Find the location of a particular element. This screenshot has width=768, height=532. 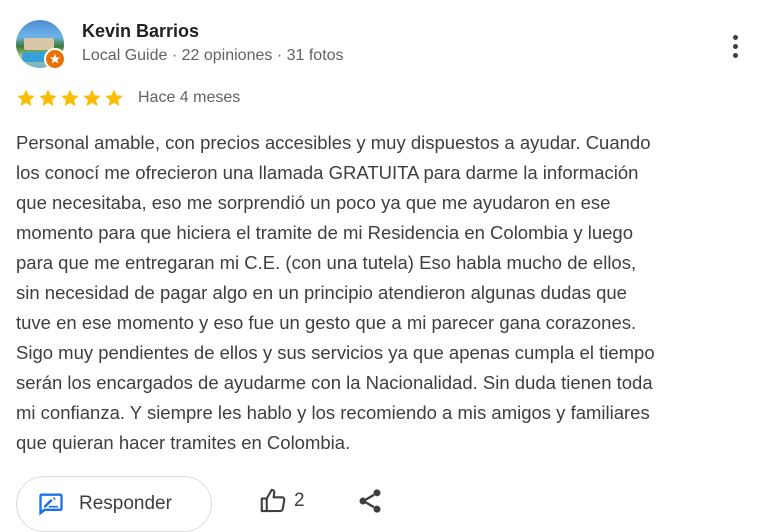

review-line: que quieran hacer tramites en Colombia. is located at coordinates (183, 442).